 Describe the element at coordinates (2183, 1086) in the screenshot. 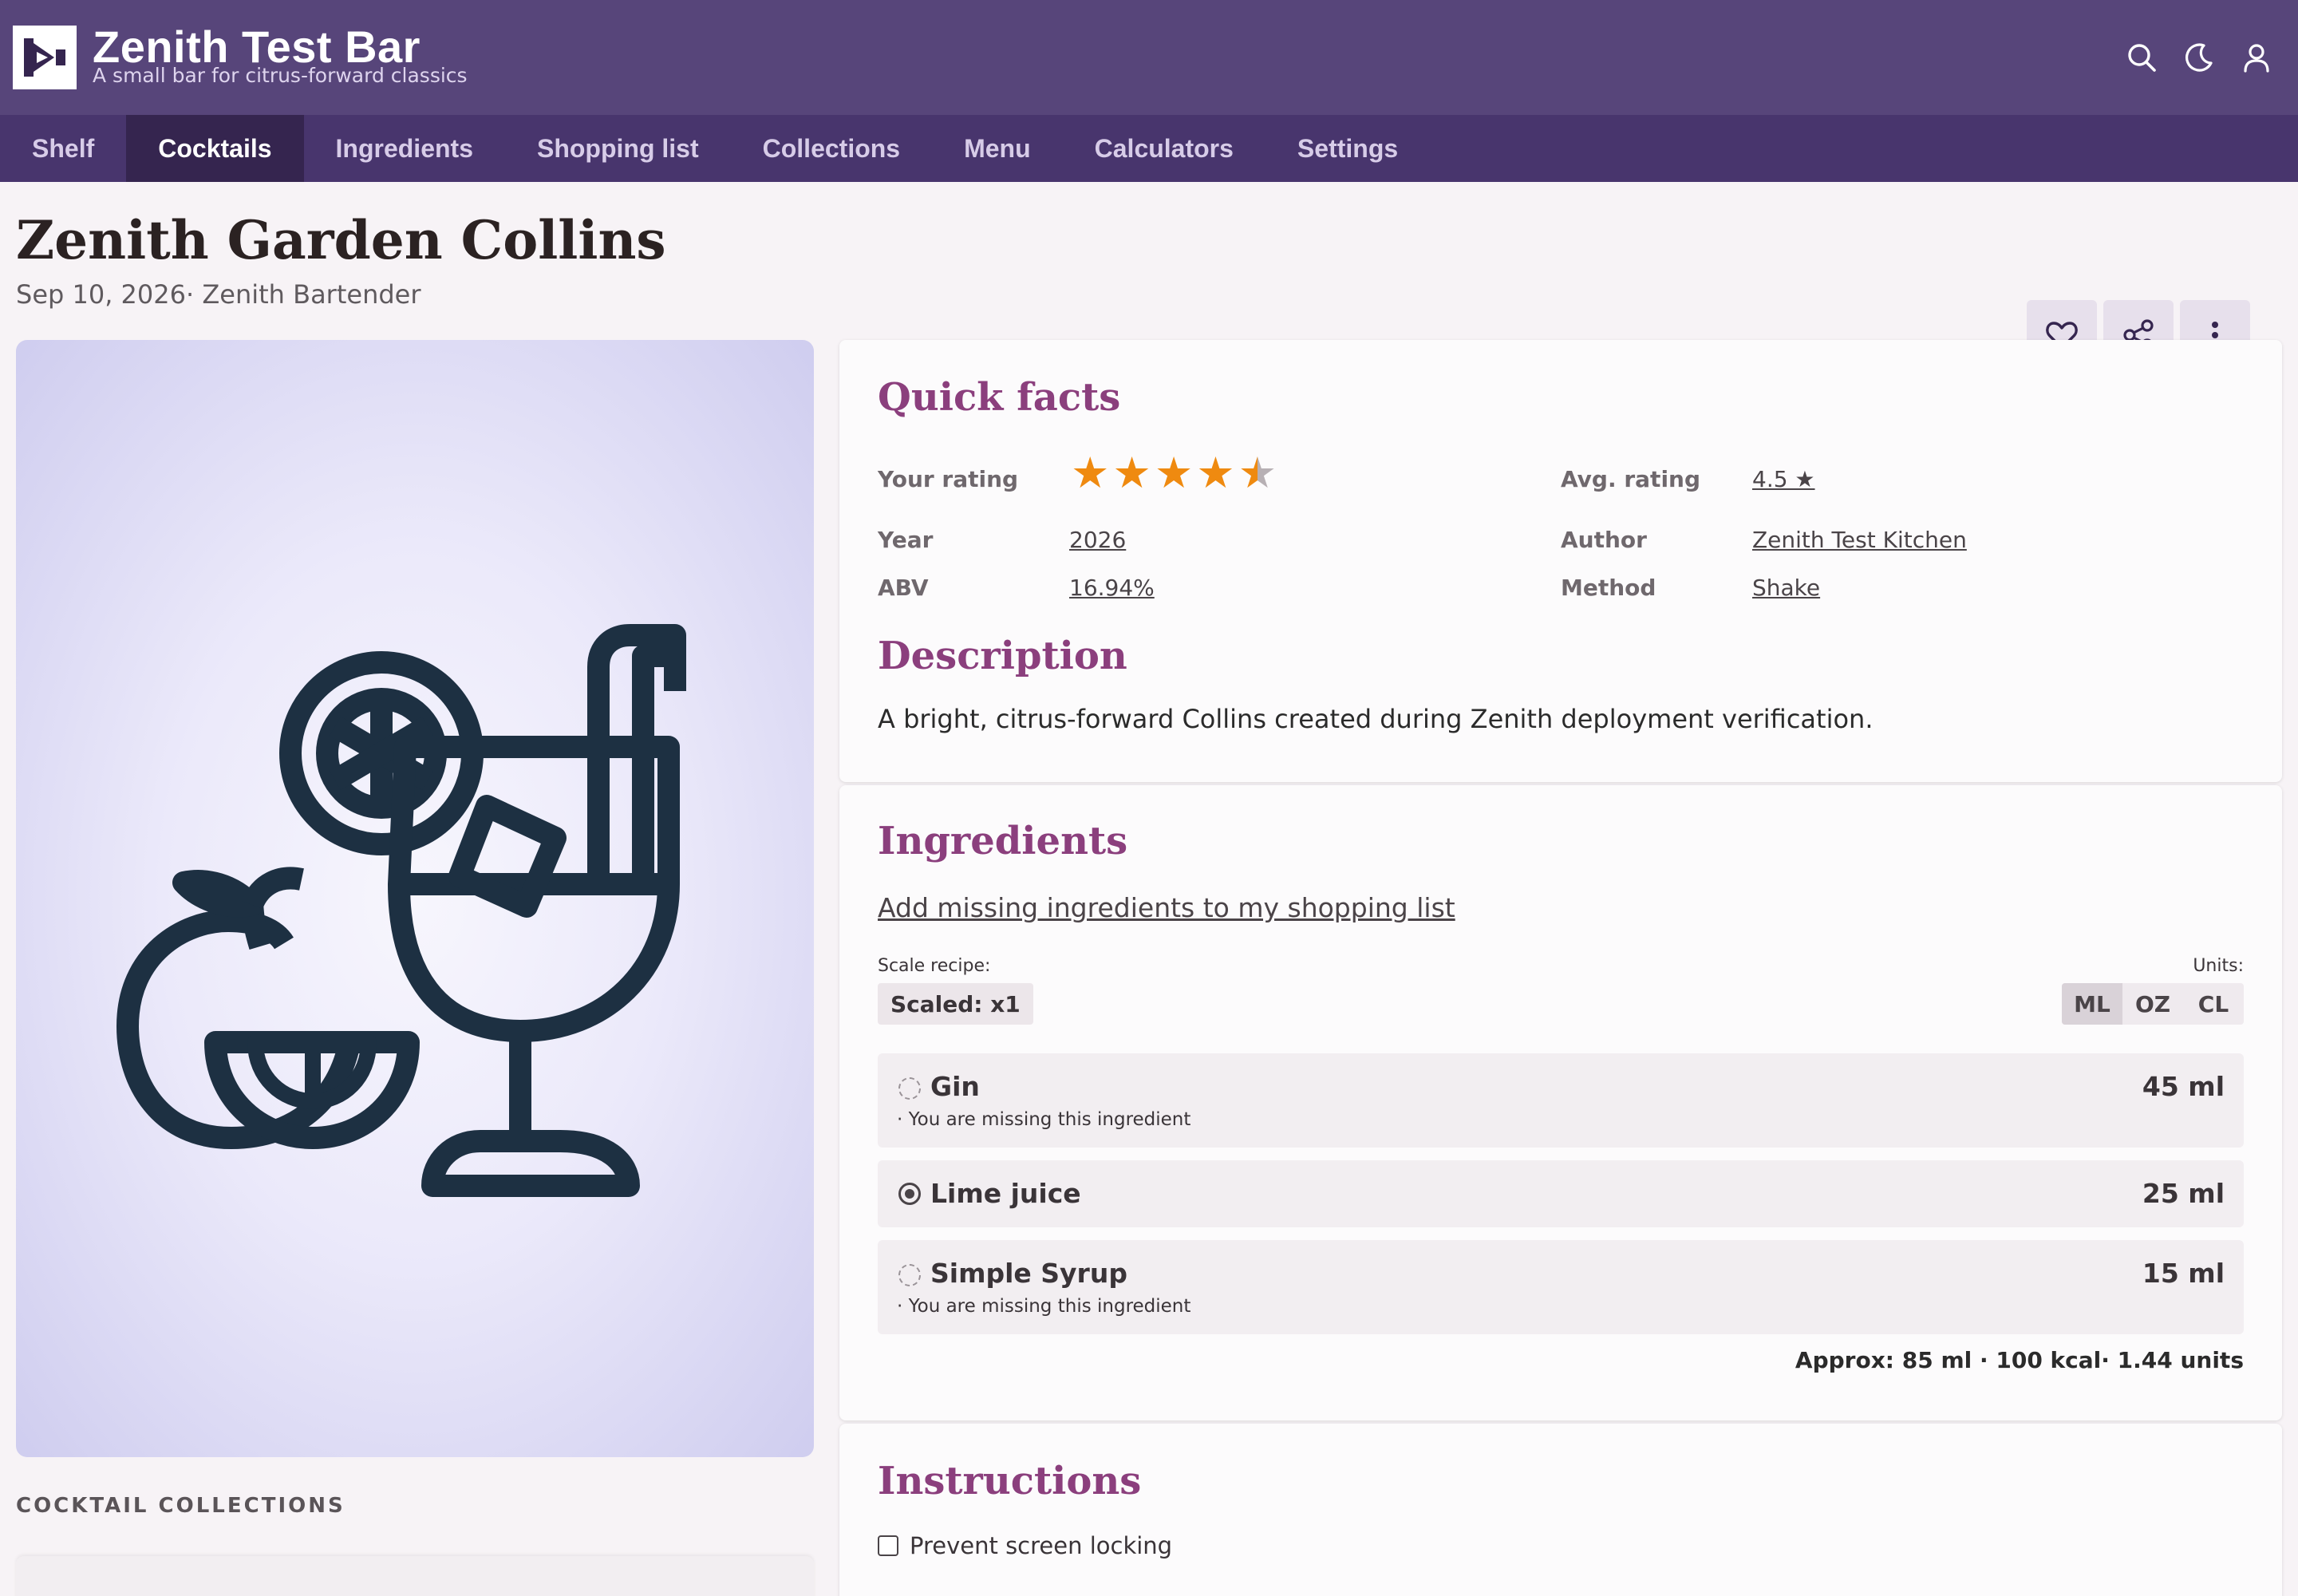

I see `ingredient-amount: 45 ml` at that location.